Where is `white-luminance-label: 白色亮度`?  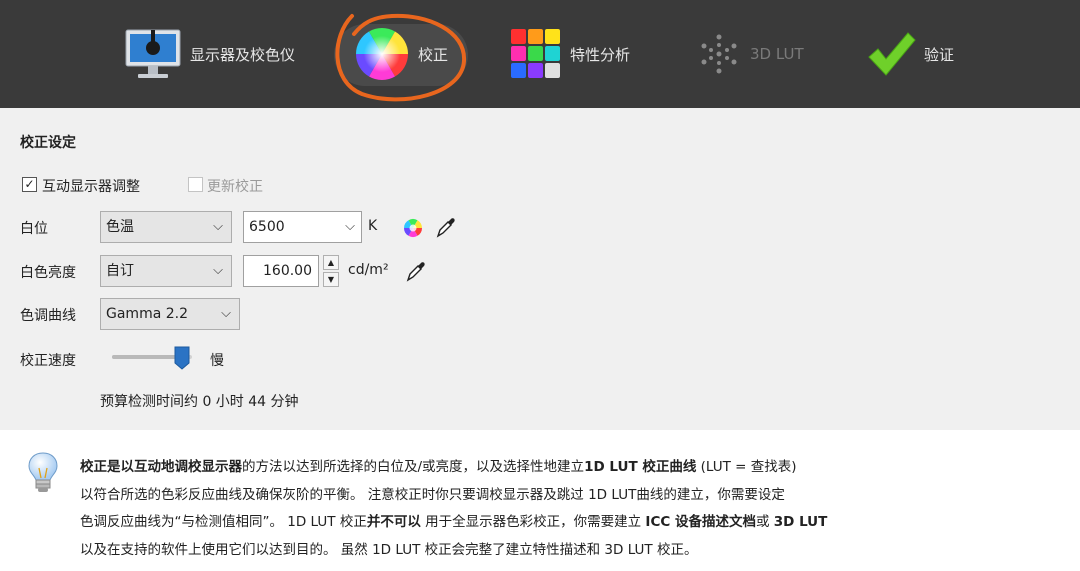 white-luminance-label: 白色亮度 is located at coordinates (48, 273).